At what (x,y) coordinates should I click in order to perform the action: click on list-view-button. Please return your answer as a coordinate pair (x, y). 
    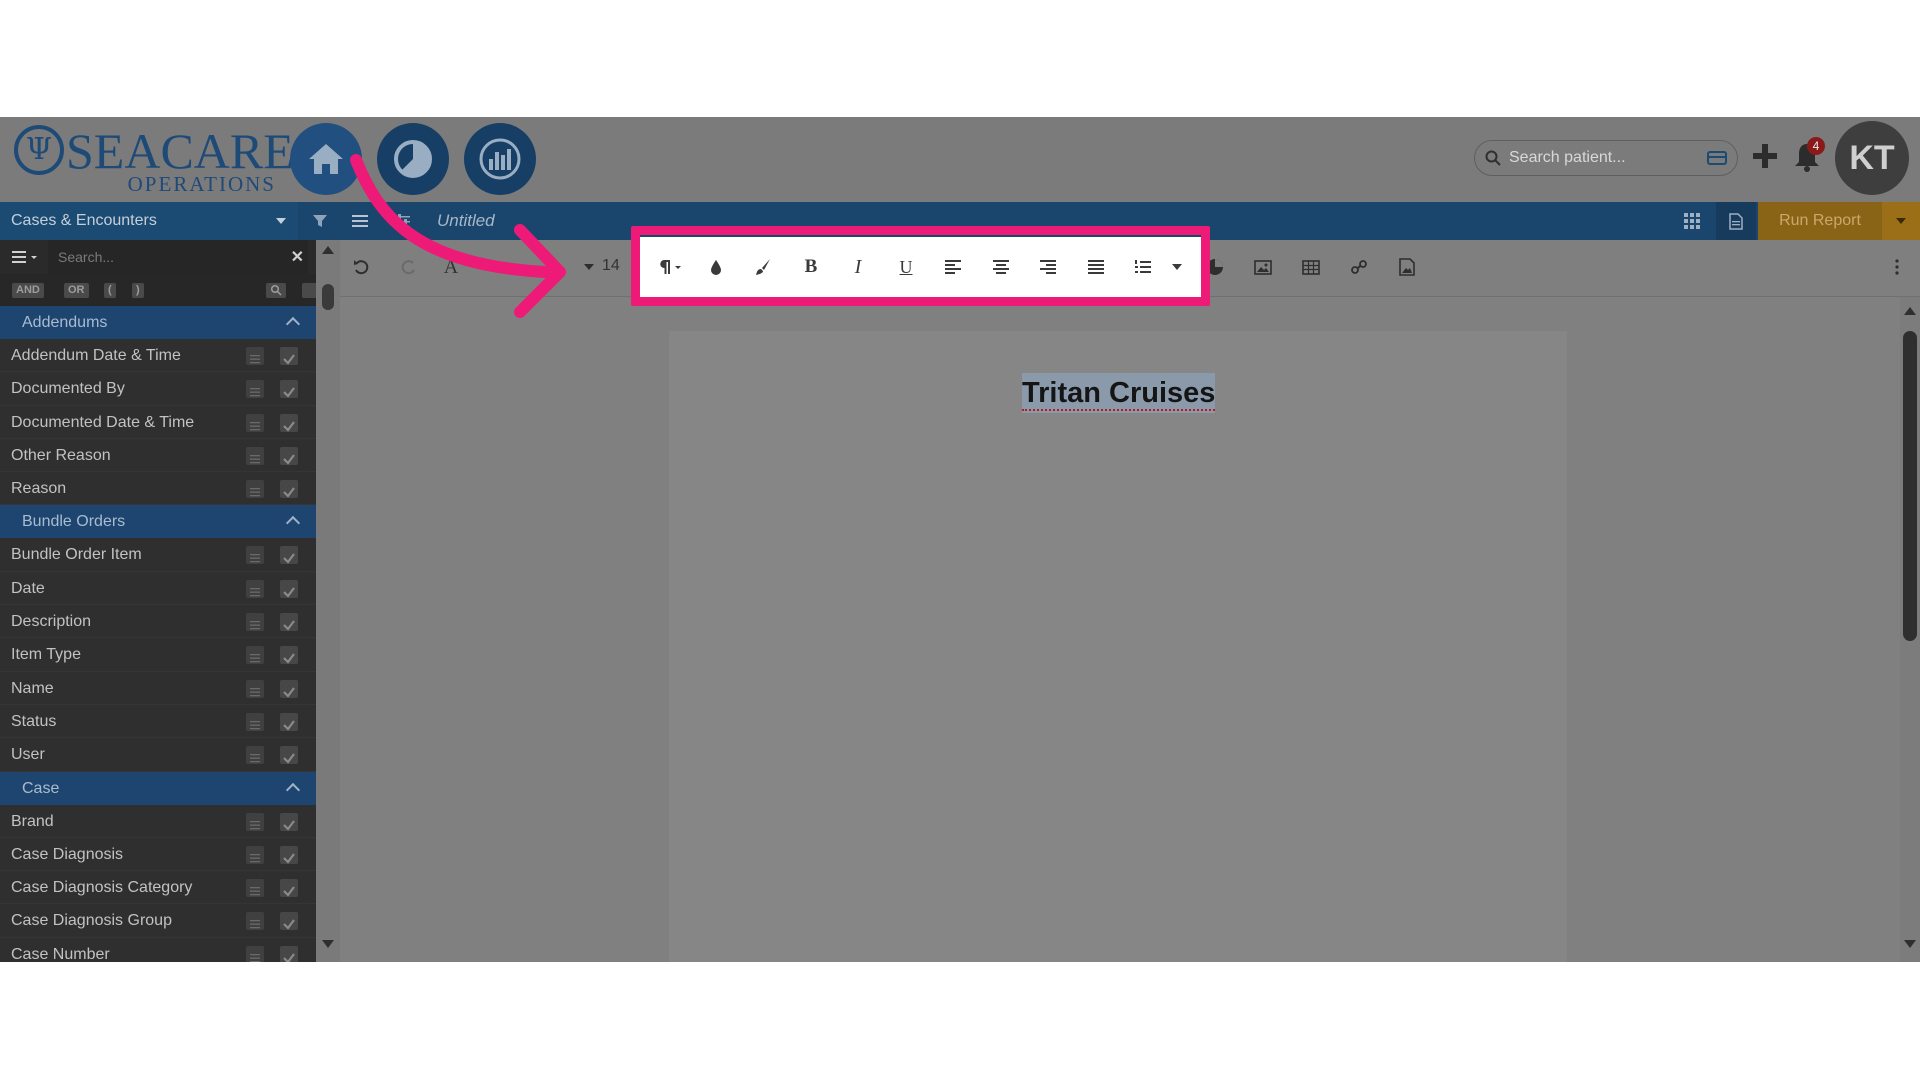
    Looking at the image, I should click on (360, 221).